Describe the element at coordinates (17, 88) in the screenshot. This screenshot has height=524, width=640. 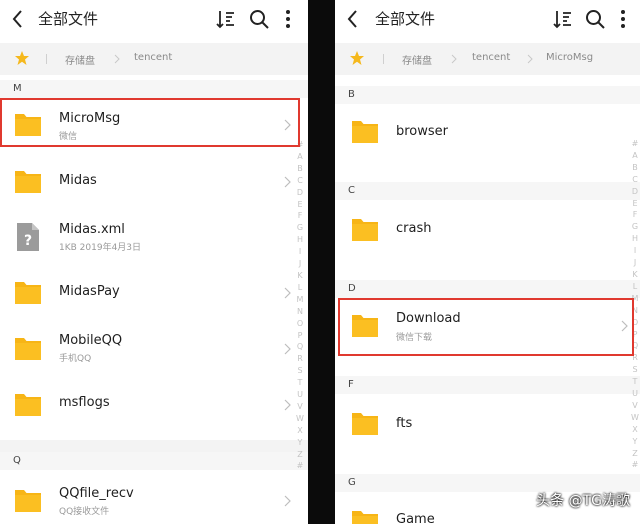
I see `section-label: M` at that location.